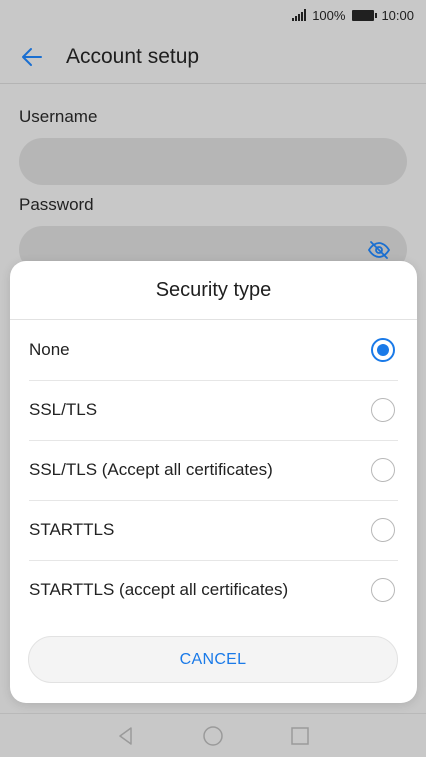 The height and width of the screenshot is (757, 426). Describe the element at coordinates (133, 56) in the screenshot. I see `page-title: Account setup` at that location.